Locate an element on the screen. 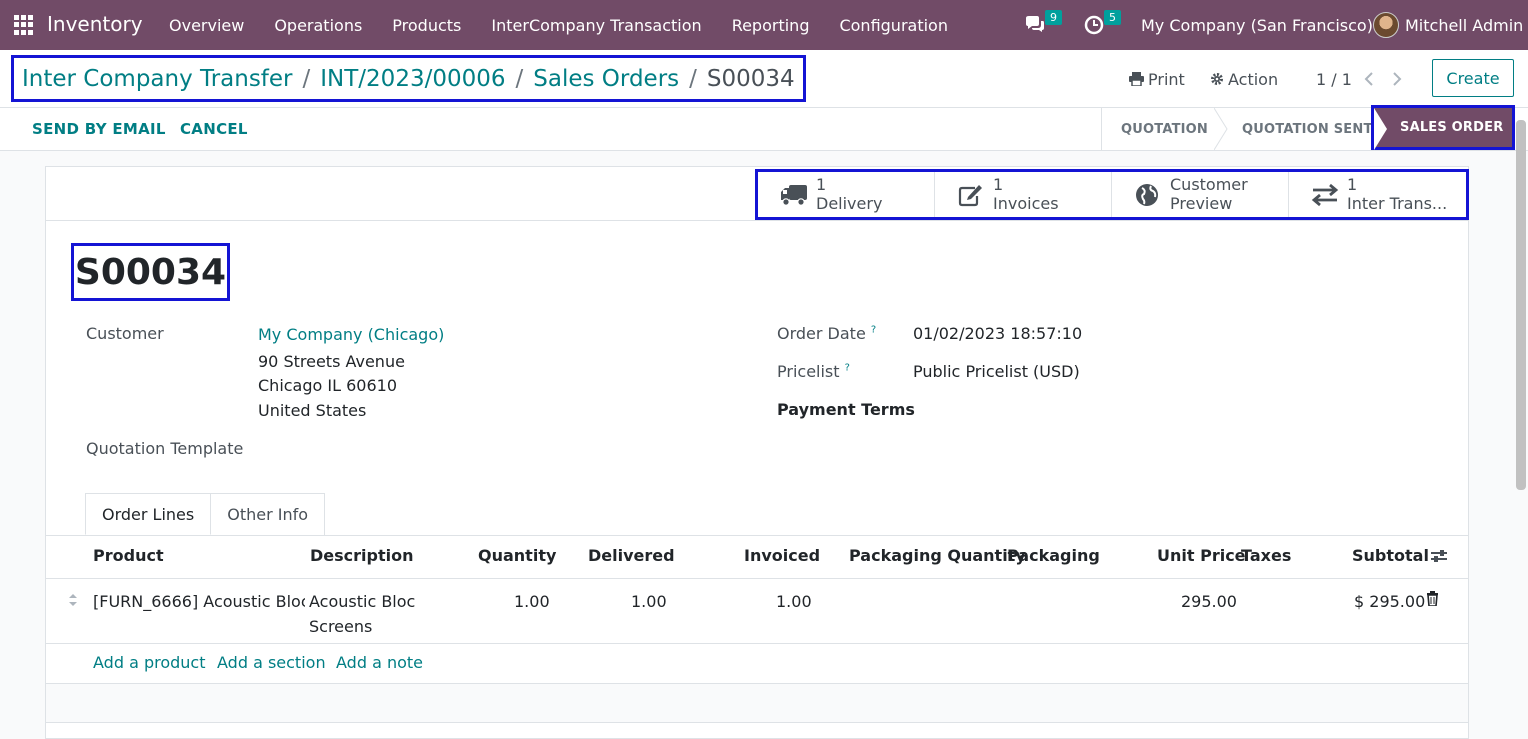 This screenshot has width=1528, height=739. clock-icon is located at coordinates (1094, 25).